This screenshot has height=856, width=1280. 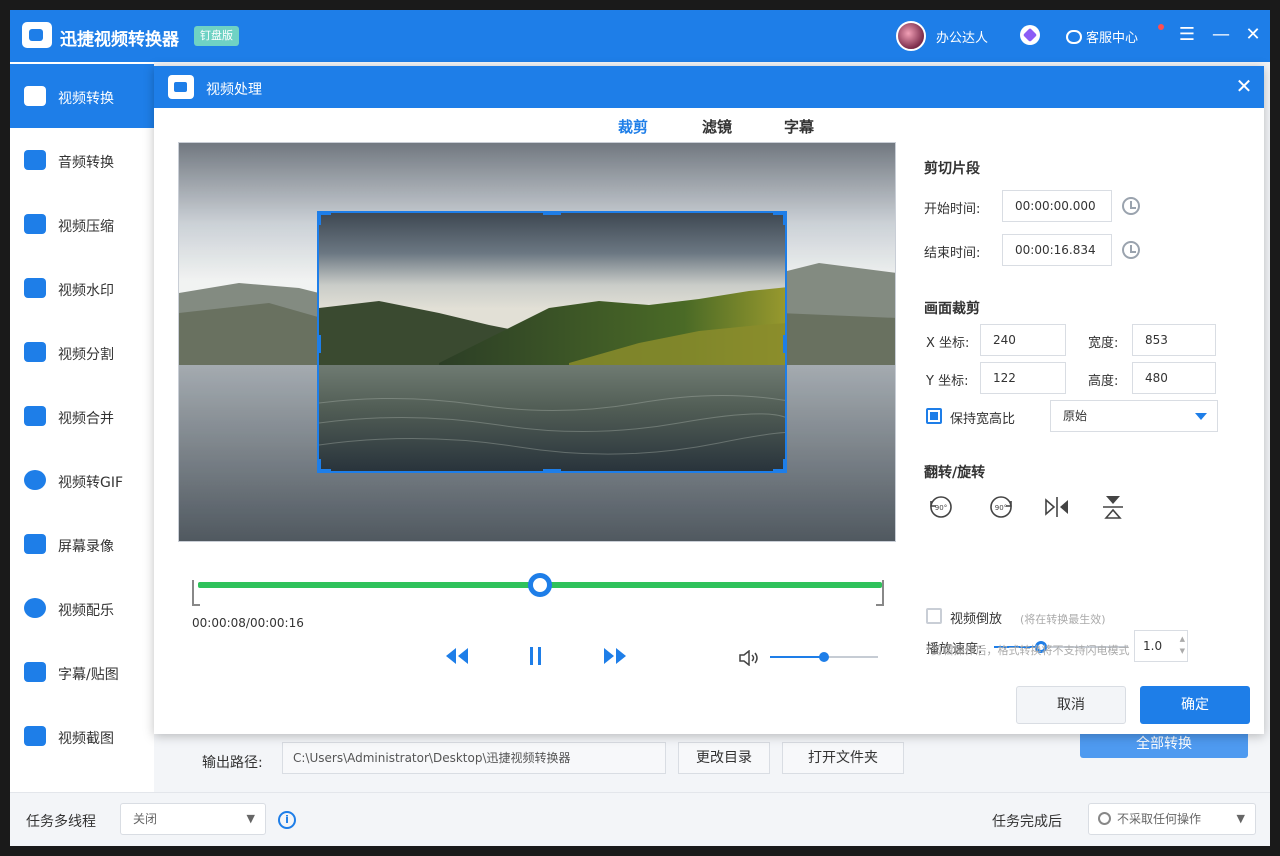 I want to click on threads-select: 关闭 ▼, so click(x=193, y=819).